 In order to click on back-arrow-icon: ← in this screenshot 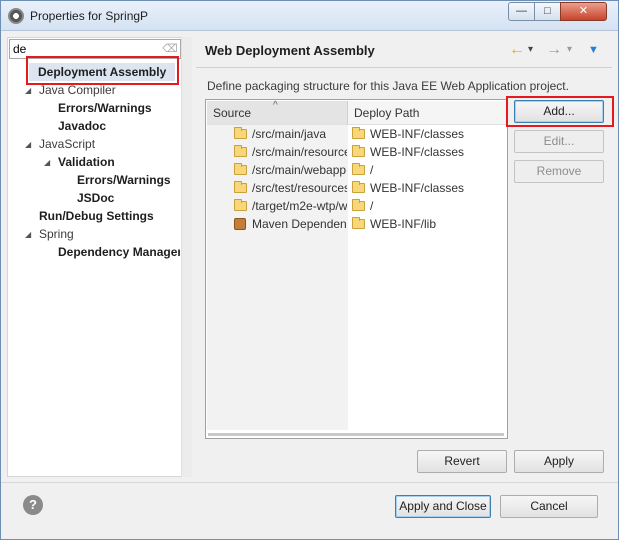, I will do `click(517, 50)`.